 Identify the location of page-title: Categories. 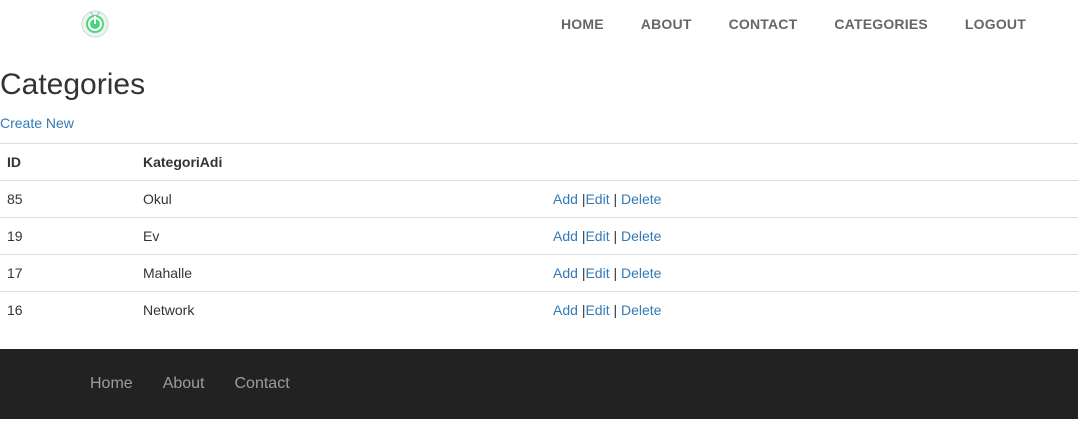
(73, 84).